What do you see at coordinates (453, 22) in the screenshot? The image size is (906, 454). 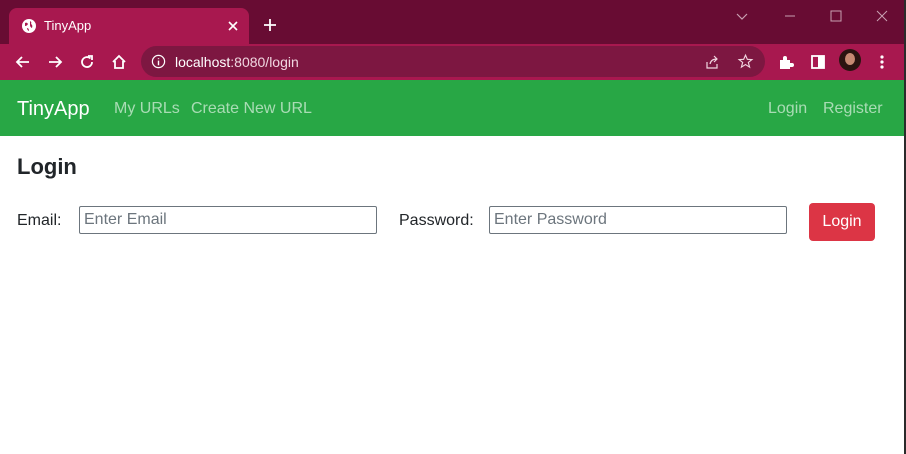 I see `browser-titlebar: TinyApp` at bounding box center [453, 22].